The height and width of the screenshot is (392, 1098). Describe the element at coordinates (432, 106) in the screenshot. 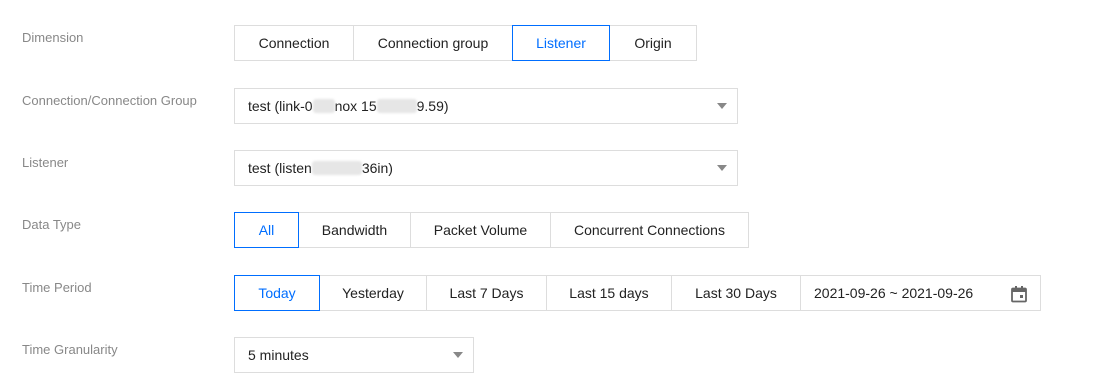

I see `connection-group-value-end: 9.59)` at that location.